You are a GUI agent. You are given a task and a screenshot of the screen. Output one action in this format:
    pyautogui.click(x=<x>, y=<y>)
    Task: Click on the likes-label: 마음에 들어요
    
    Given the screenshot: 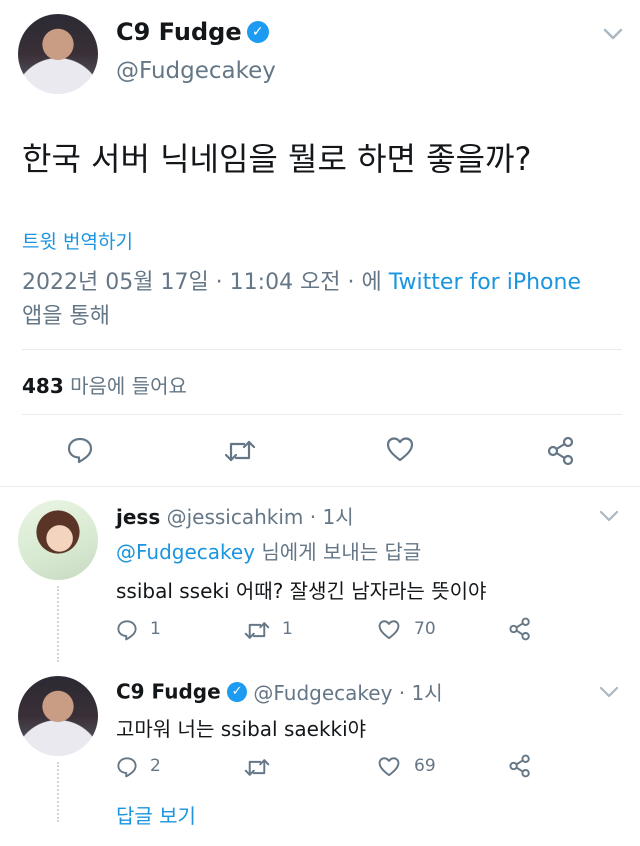 What is the action you would take?
    pyautogui.click(x=128, y=386)
    